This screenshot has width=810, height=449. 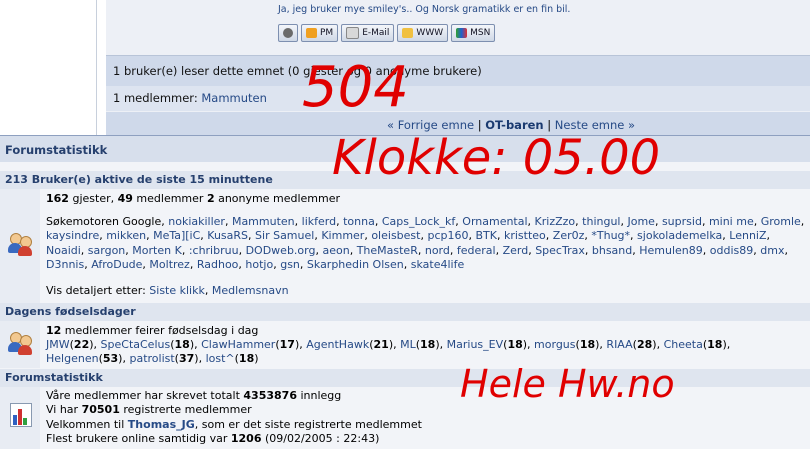 What do you see at coordinates (430, 125) in the screenshot?
I see `prev-topic-link: « Forrige emne` at bounding box center [430, 125].